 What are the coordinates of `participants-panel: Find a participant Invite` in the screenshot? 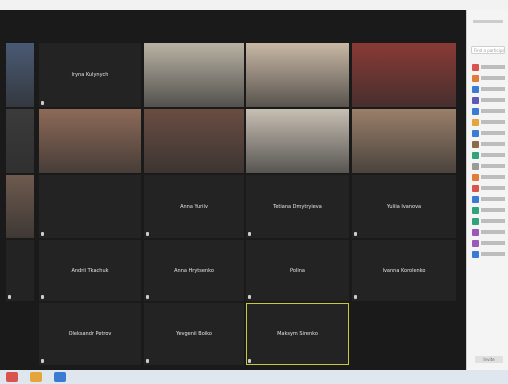 It's located at (487, 190).